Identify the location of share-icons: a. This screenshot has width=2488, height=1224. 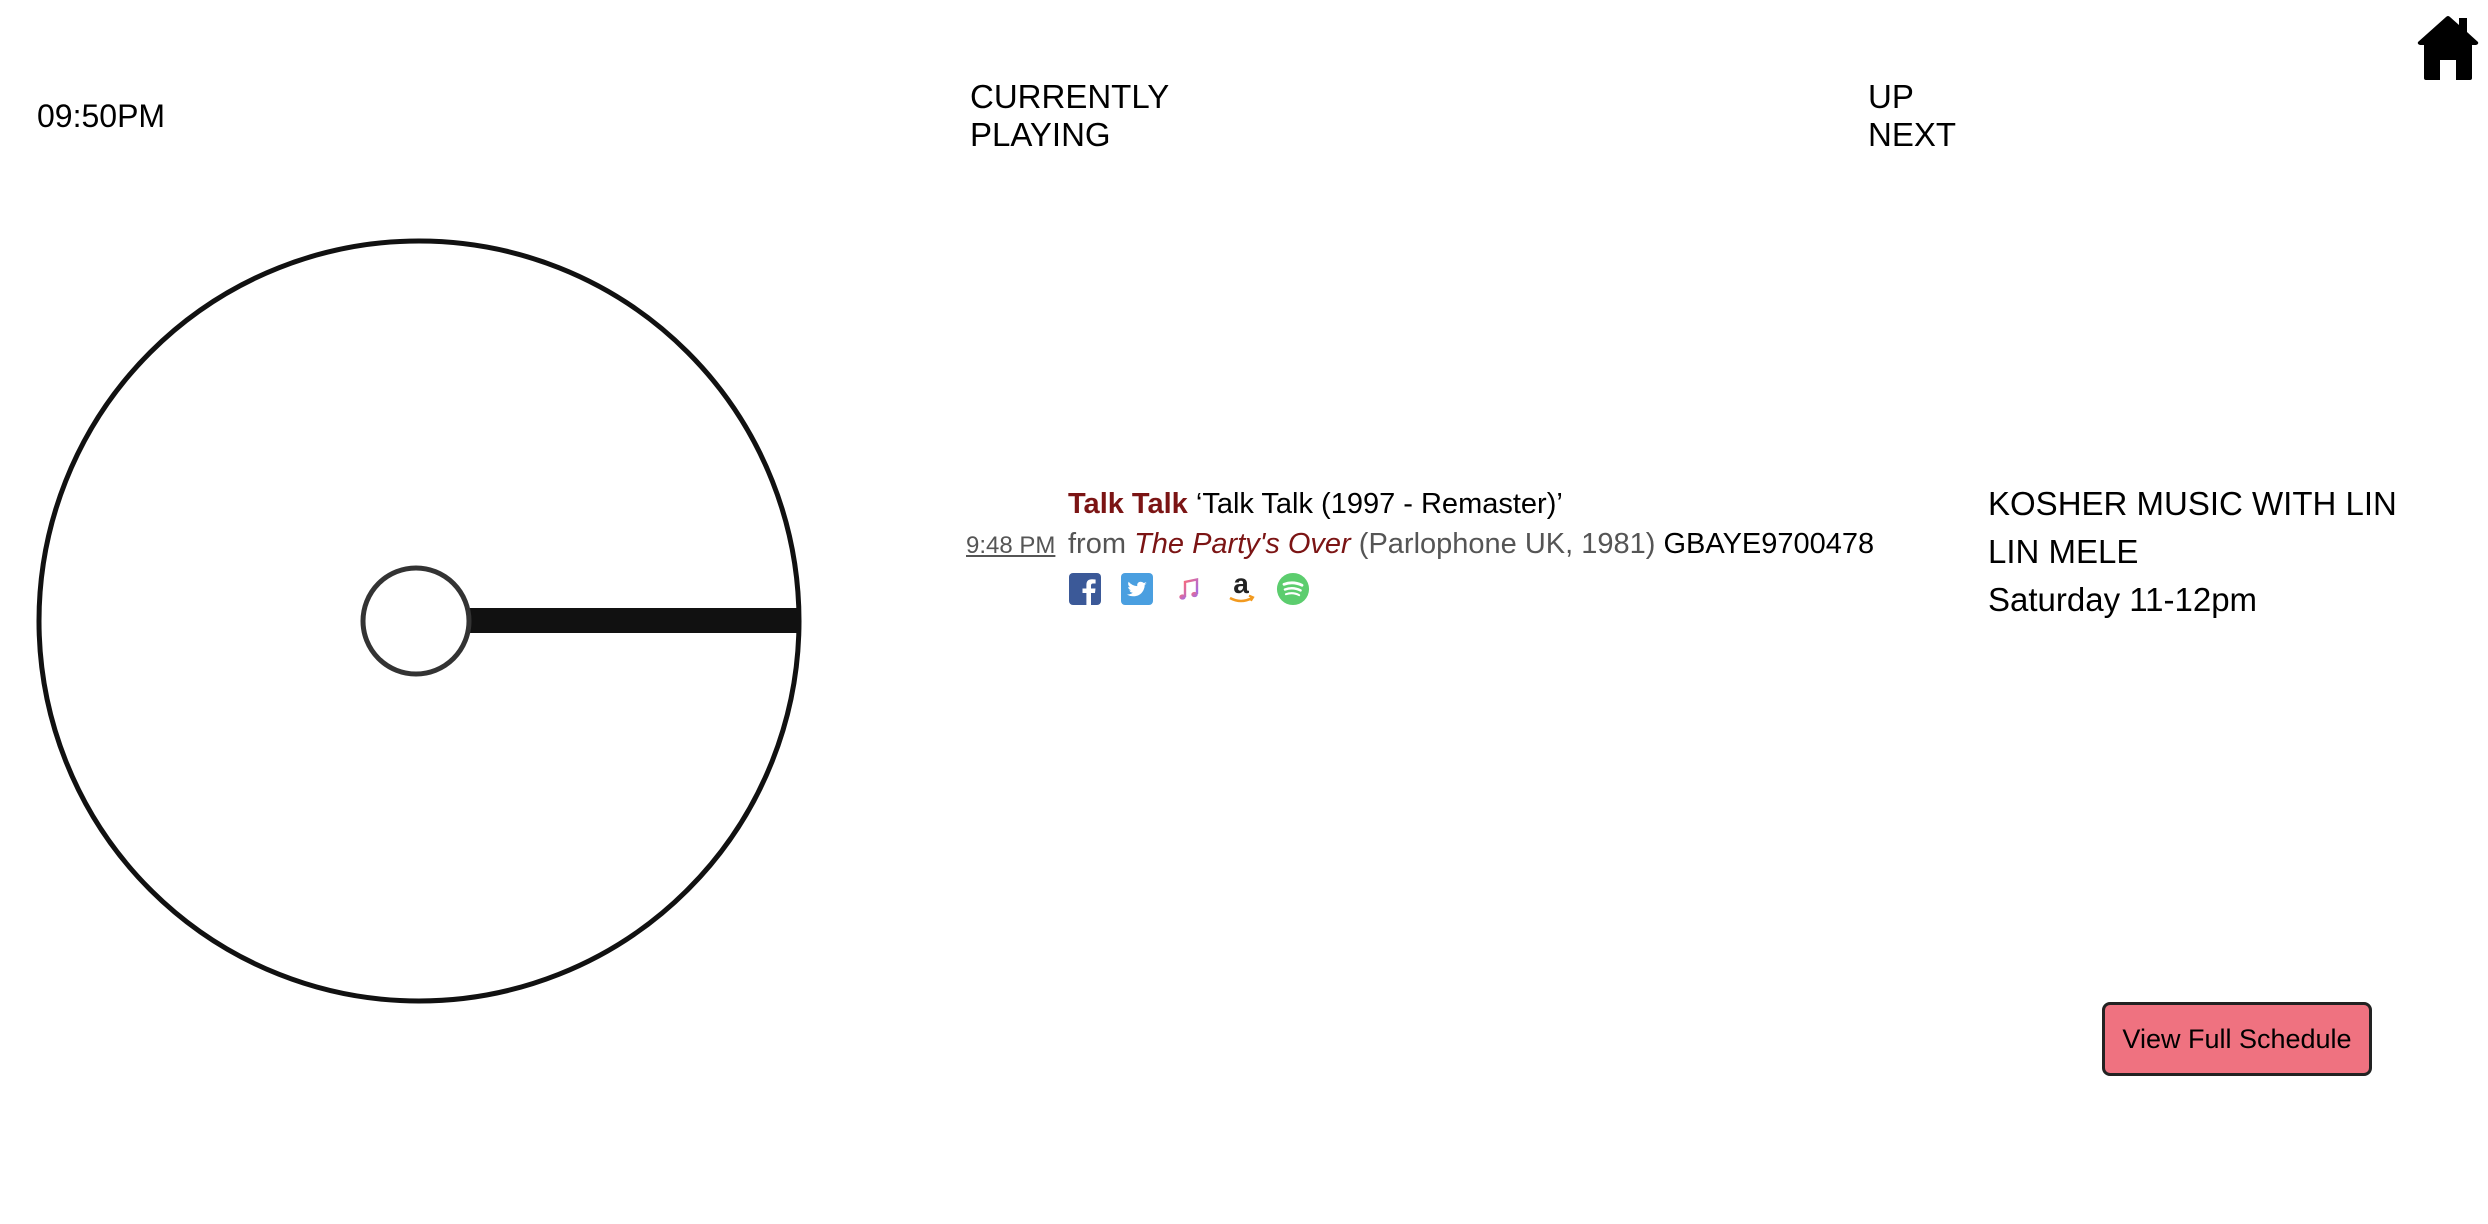
(1441, 588).